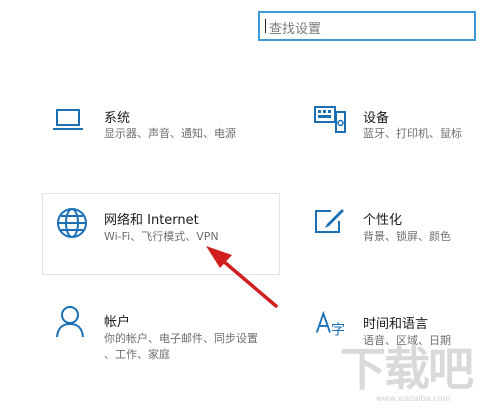 The height and width of the screenshot is (409, 481). What do you see at coordinates (413, 398) in the screenshot?
I see `watermark-url: www.xiazaiba.com` at bounding box center [413, 398].